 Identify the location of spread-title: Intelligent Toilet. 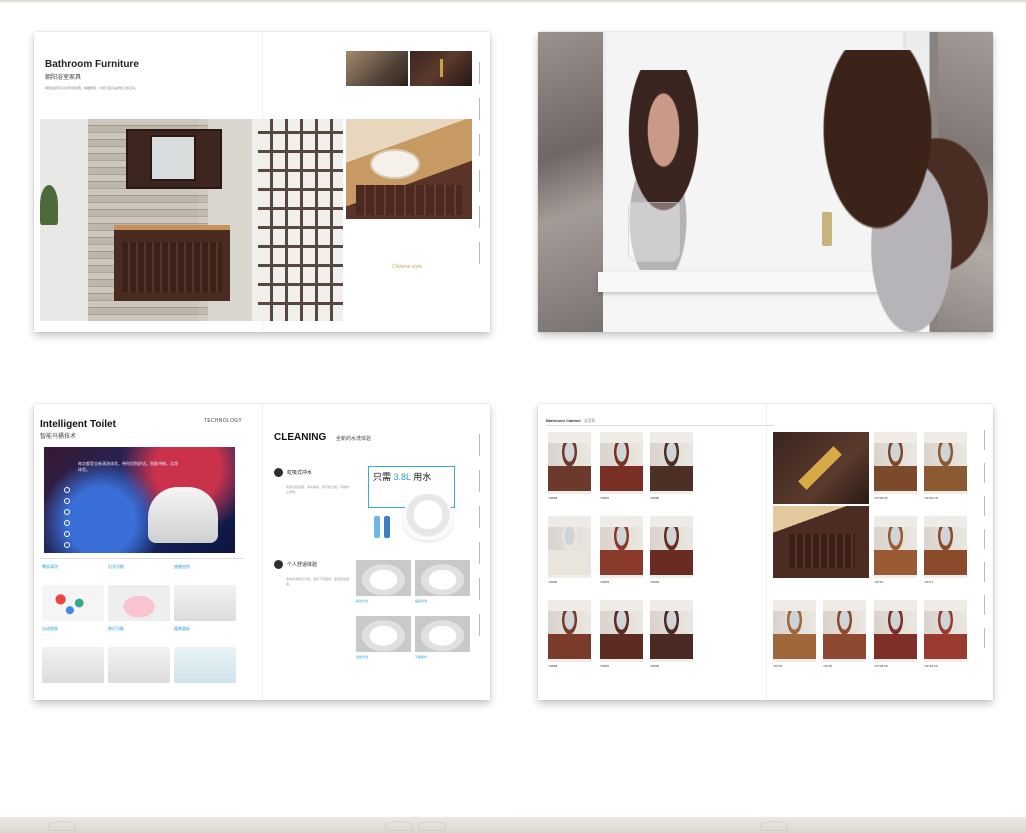
(78, 424).